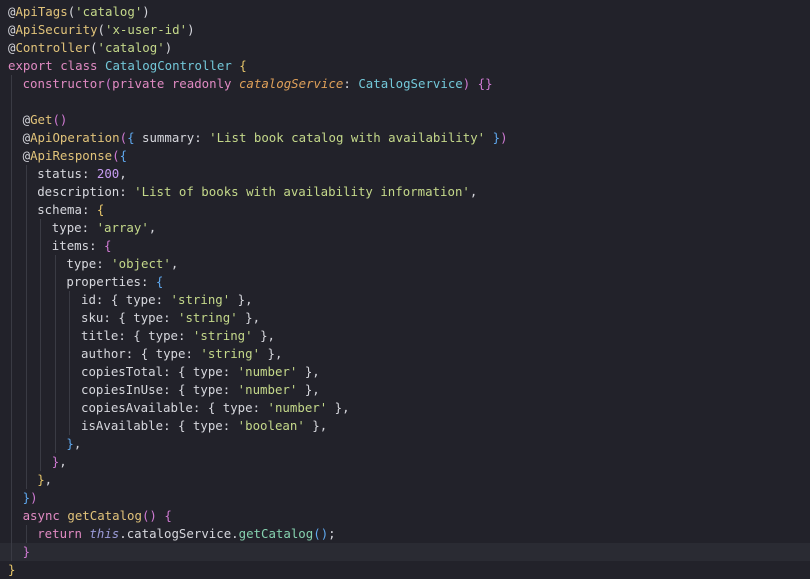  Describe the element at coordinates (123, 533) in the screenshot. I see `code-token: .` at that location.